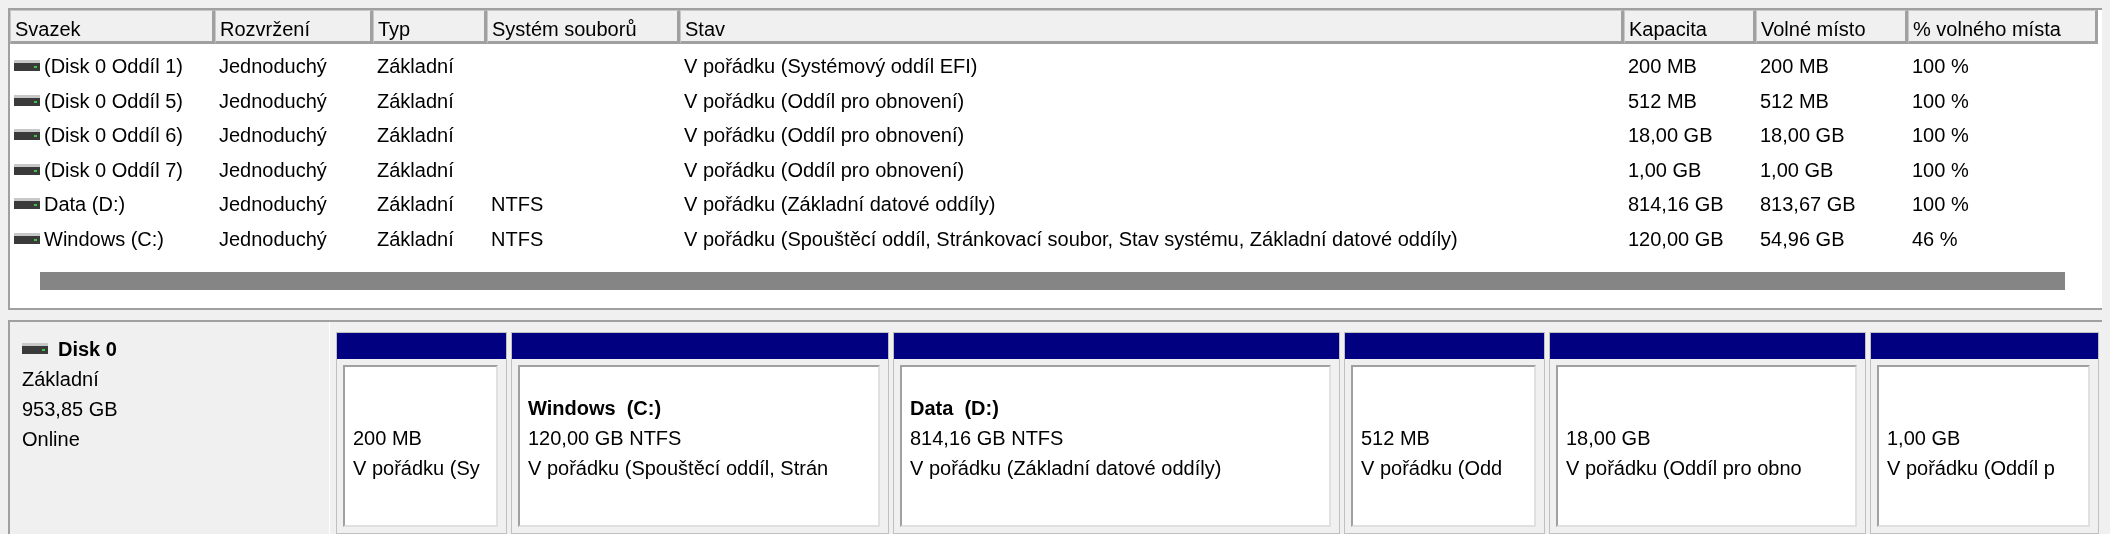 This screenshot has width=2110, height=534. Describe the element at coordinates (61, 379) in the screenshot. I see `disk-detail: Základní` at that location.